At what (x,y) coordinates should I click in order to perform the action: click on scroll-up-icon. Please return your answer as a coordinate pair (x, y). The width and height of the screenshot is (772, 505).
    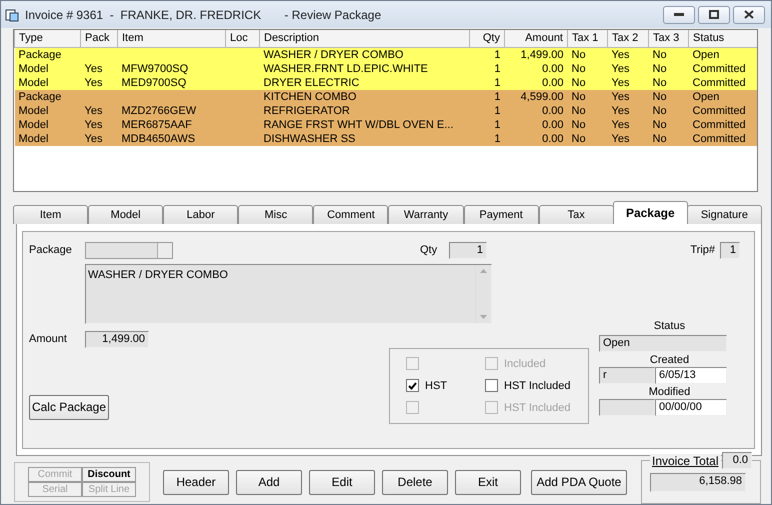
    Looking at the image, I should click on (483, 270).